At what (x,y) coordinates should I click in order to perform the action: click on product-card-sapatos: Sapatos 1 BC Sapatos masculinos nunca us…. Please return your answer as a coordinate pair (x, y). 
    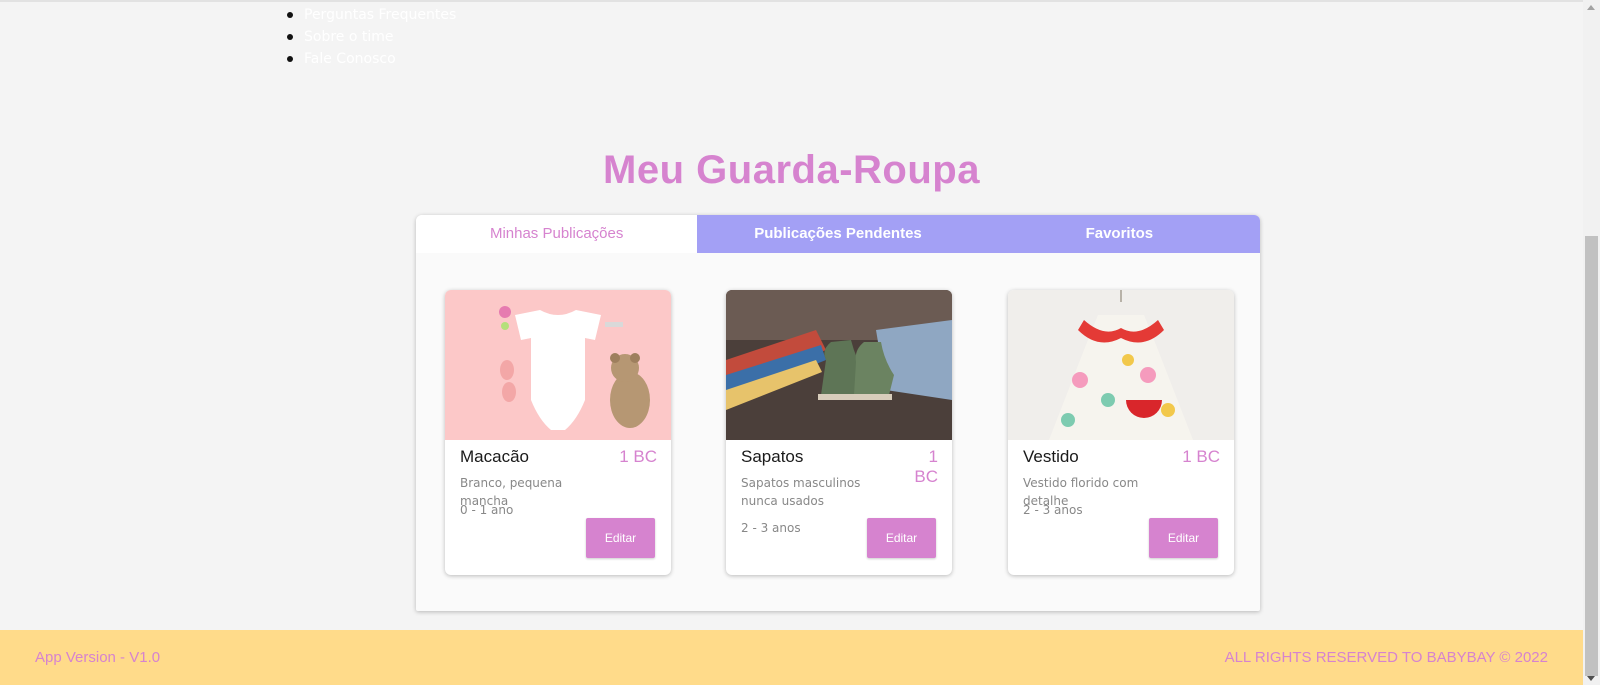
    Looking at the image, I should click on (839, 432).